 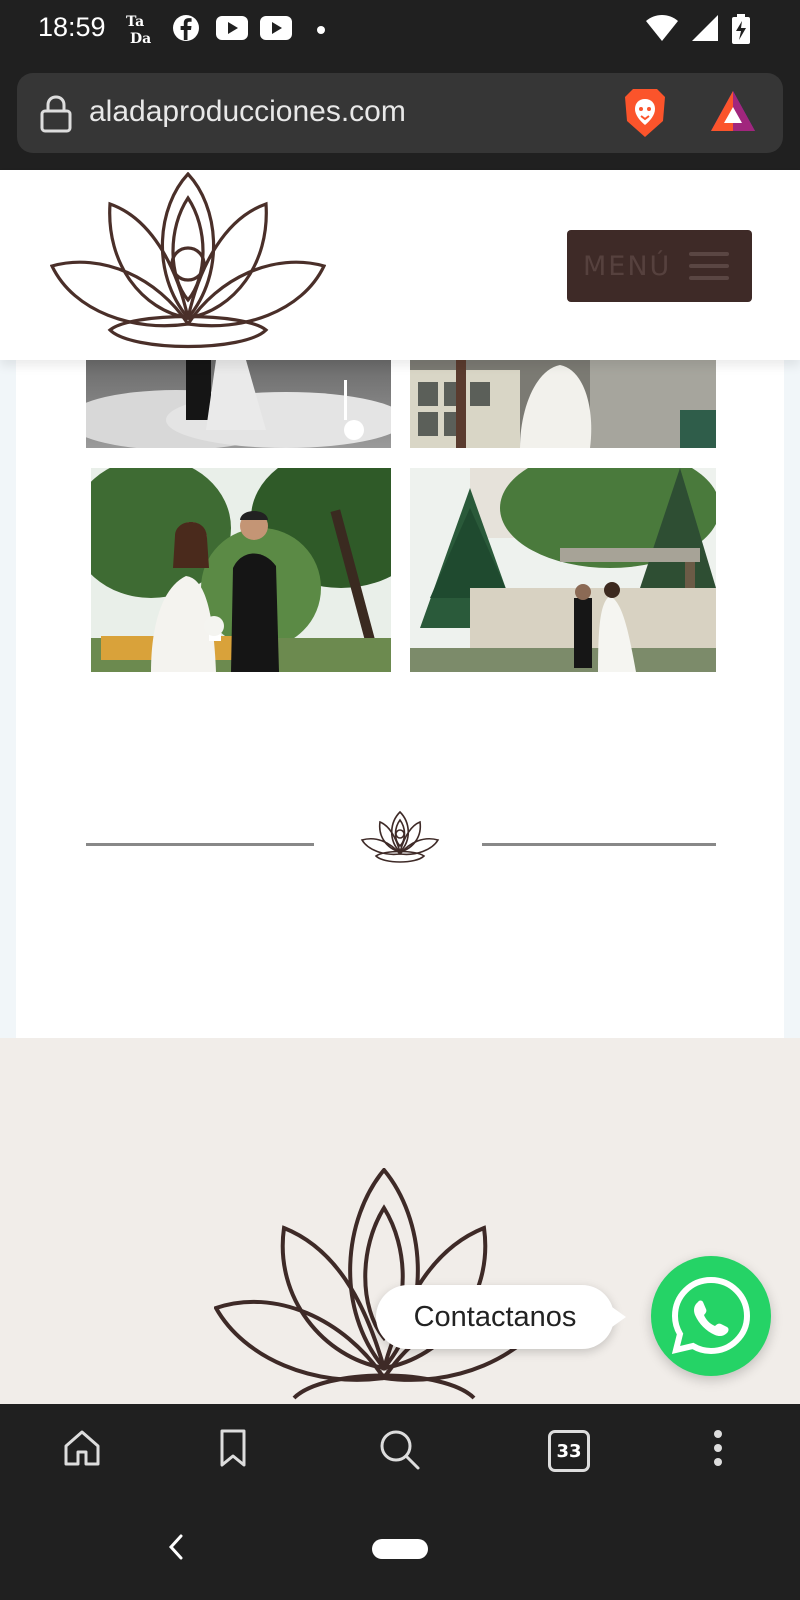 I want to click on browser-bottom-toolbar: 33, so click(x=400, y=1454).